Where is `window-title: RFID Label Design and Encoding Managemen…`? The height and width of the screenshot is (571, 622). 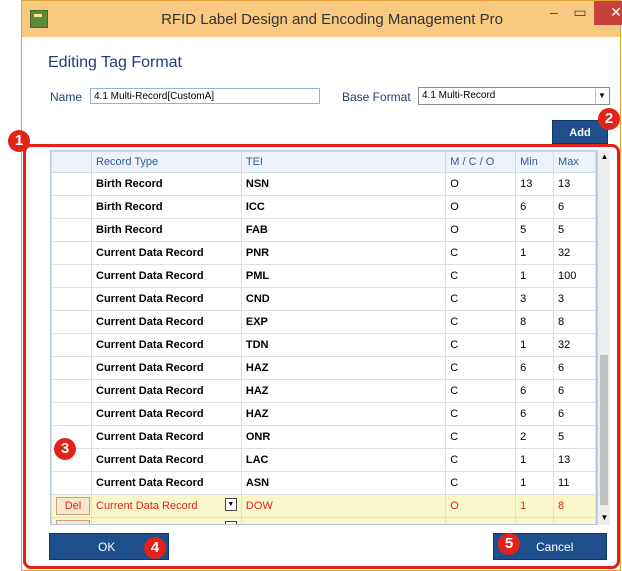
window-title: RFID Label Design and Encoding Managemen… is located at coordinates (332, 19).